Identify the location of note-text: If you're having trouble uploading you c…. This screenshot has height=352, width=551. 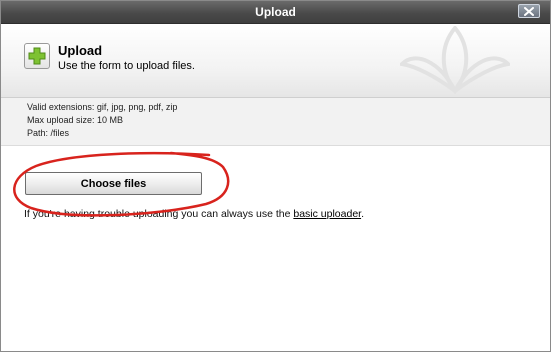
(159, 214).